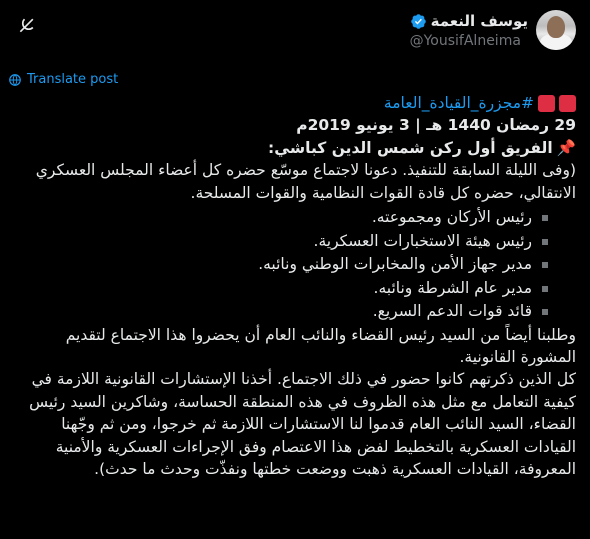  I want to click on pushpin-icon: 📌, so click(566, 147).